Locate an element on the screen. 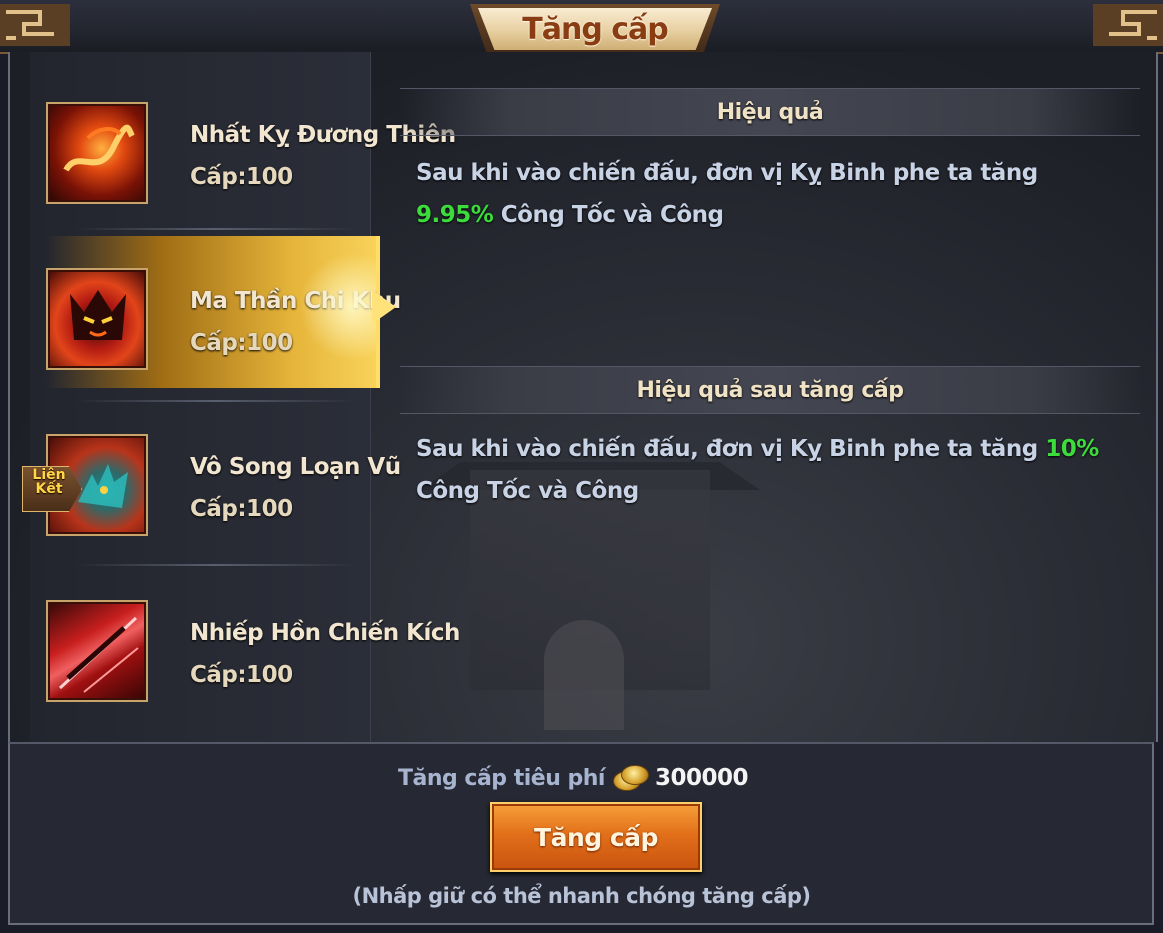 The height and width of the screenshot is (933, 1163). upgrade-button-label: Tăng cấp is located at coordinates (596, 837).